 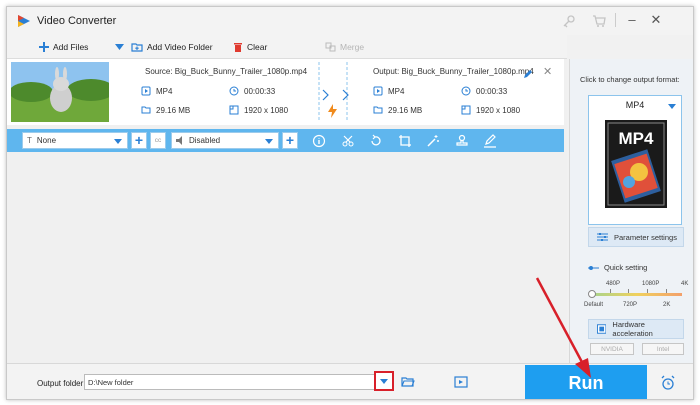 What do you see at coordinates (75, 140) in the screenshot?
I see `subtitle-select: T None` at bounding box center [75, 140].